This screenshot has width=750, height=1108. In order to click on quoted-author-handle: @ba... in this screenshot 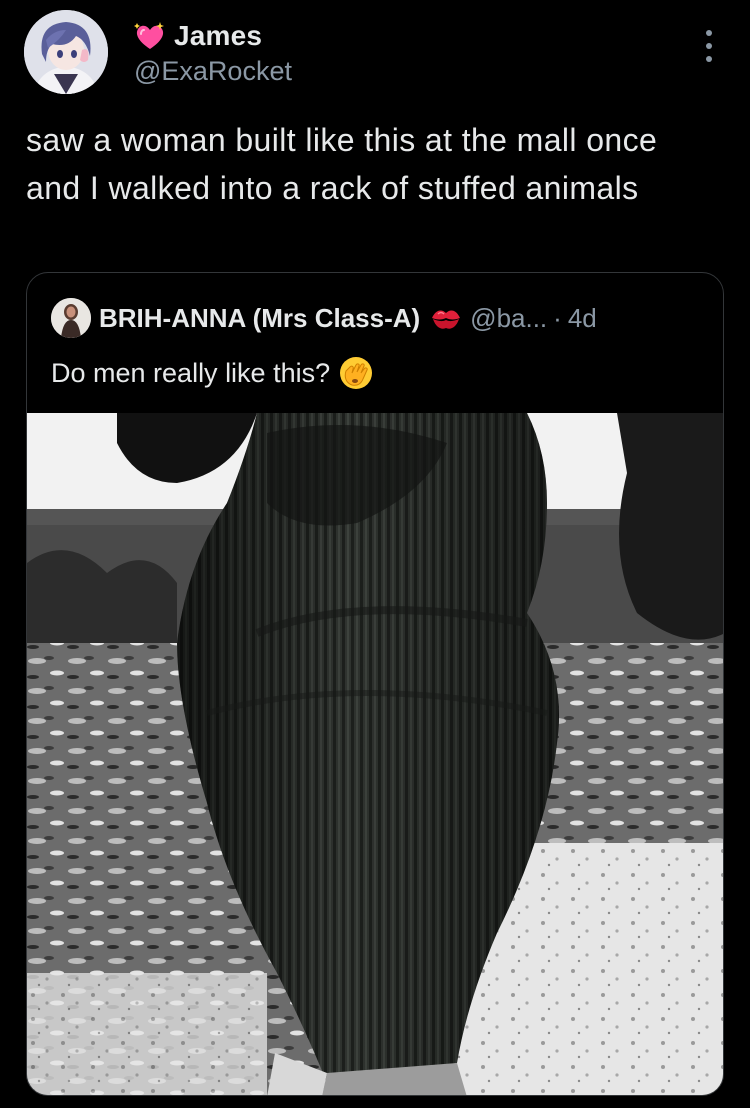, I will do `click(508, 318)`.